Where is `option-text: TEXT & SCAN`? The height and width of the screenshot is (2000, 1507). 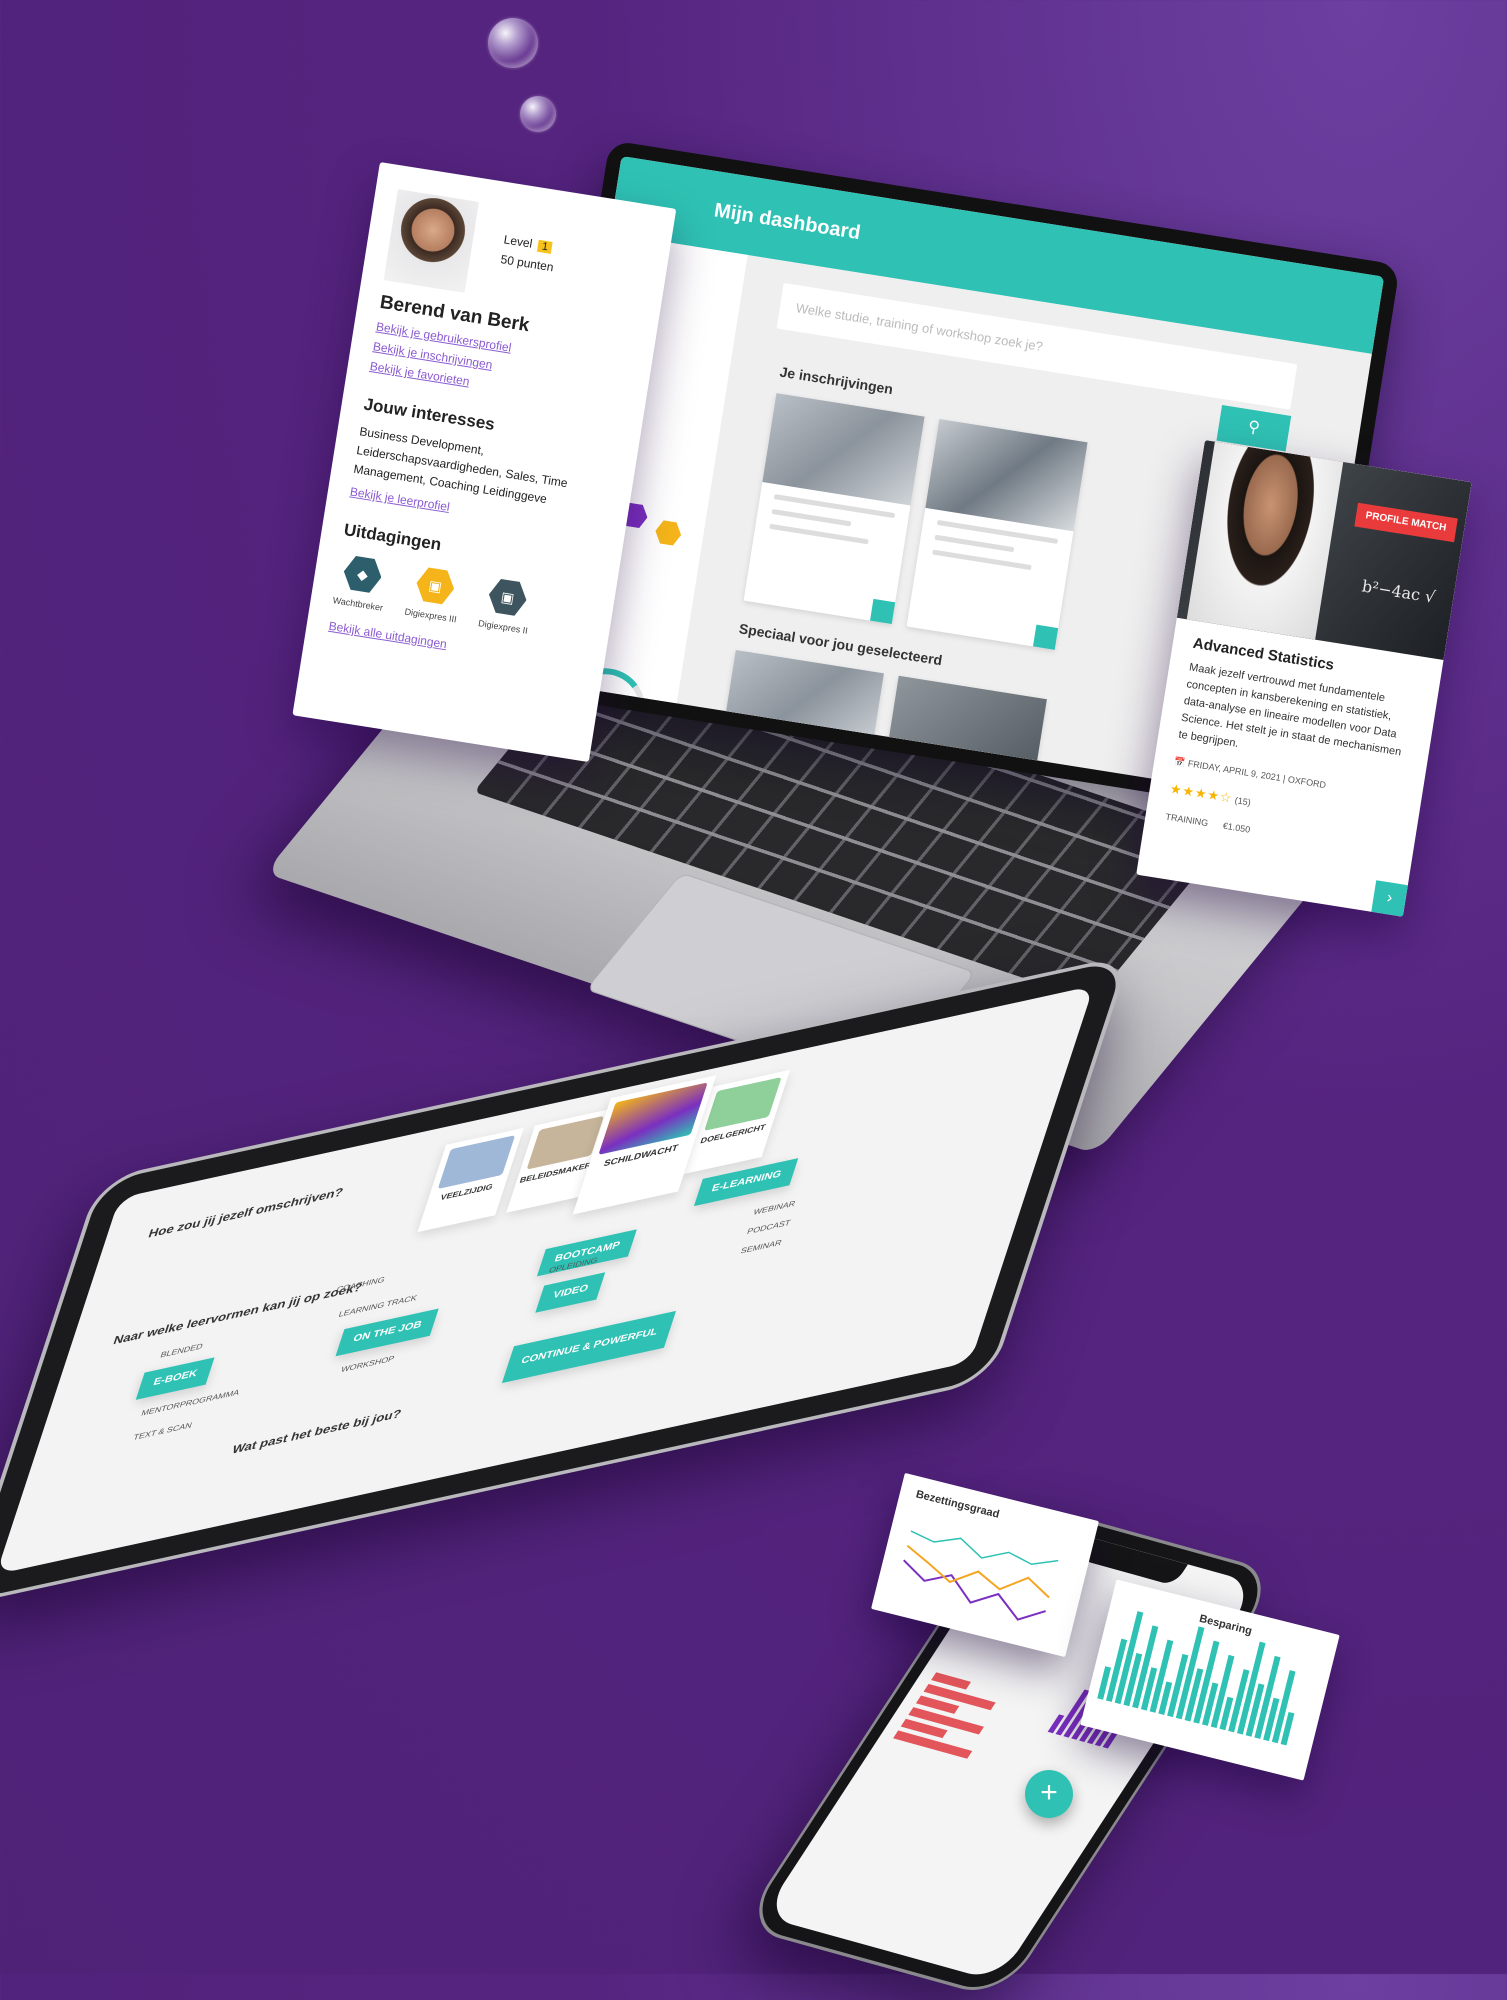
option-text: TEXT & SCAN is located at coordinates (162, 1431).